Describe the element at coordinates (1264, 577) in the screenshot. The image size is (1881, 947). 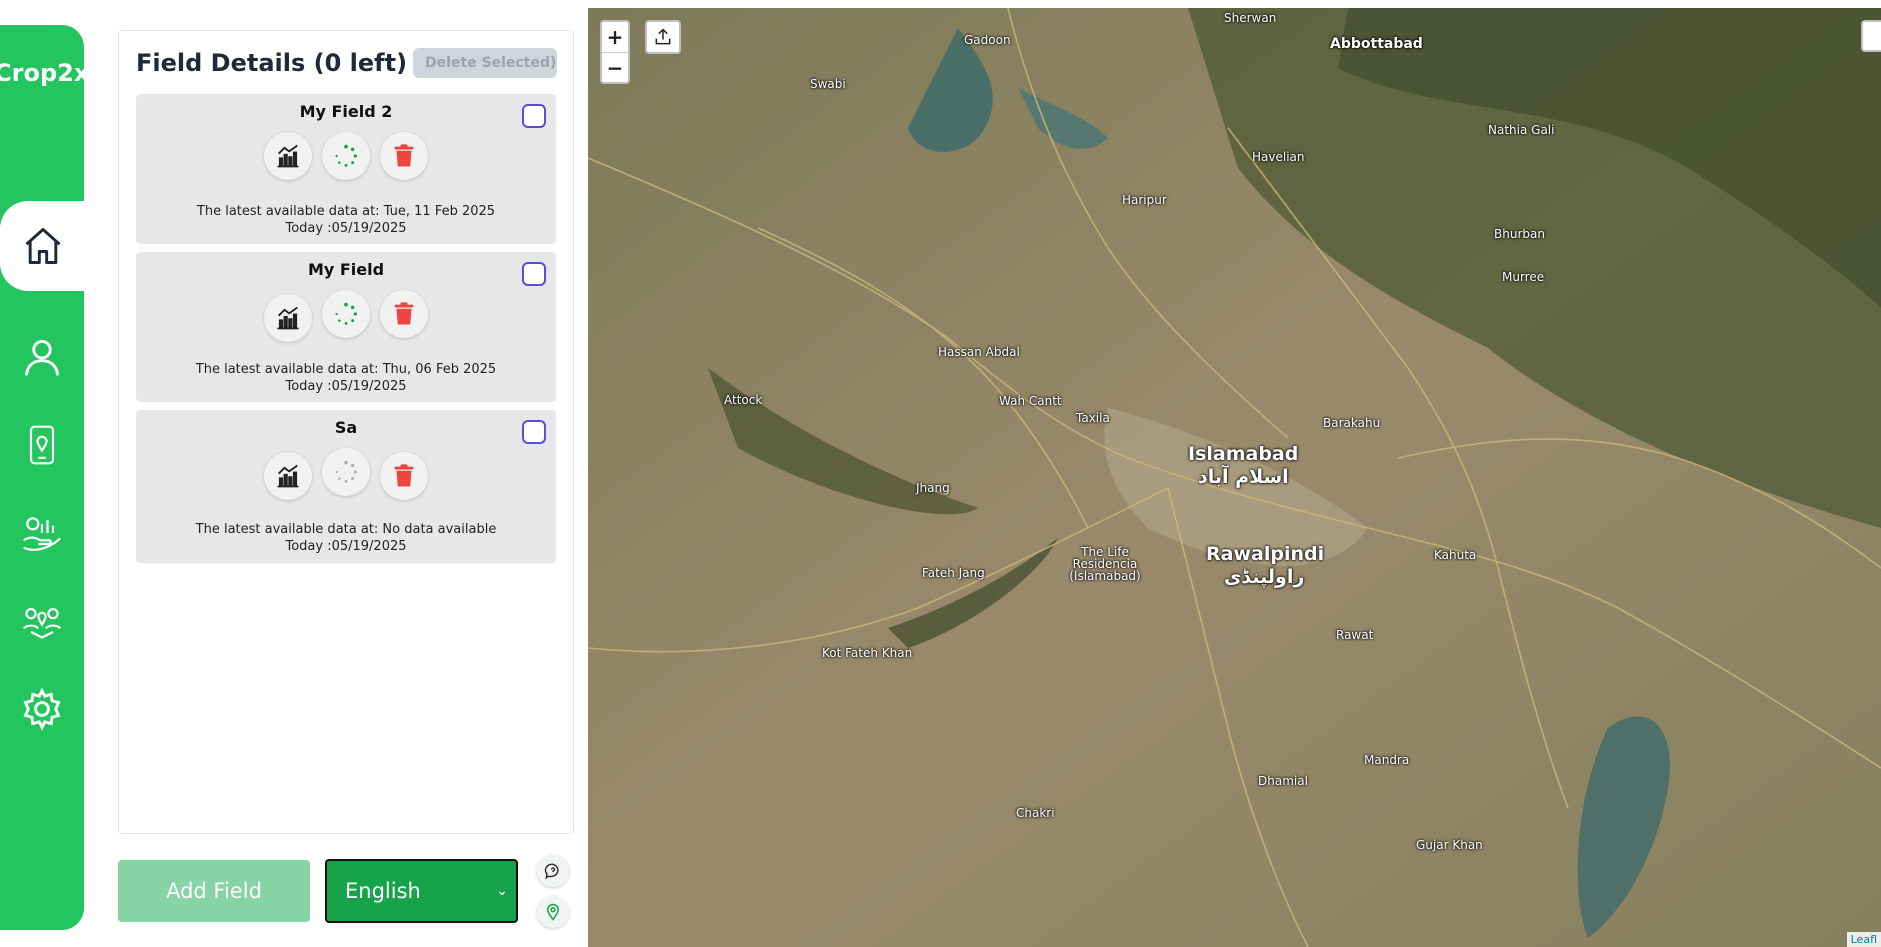
I see `map-label: راولپنڈی` at that location.